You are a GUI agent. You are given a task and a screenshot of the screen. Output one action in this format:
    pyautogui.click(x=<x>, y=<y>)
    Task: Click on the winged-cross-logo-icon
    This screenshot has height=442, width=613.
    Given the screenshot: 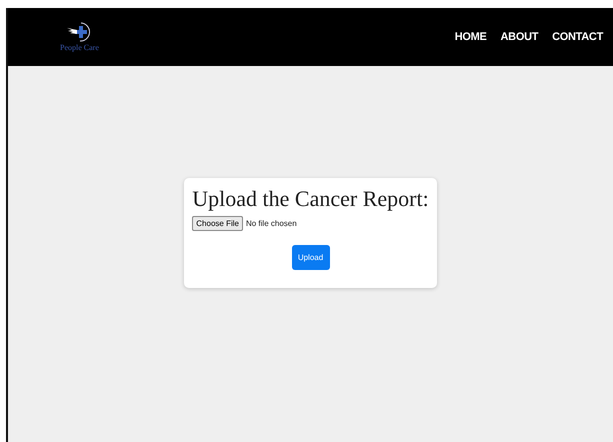 What is the action you would take?
    pyautogui.click(x=79, y=32)
    